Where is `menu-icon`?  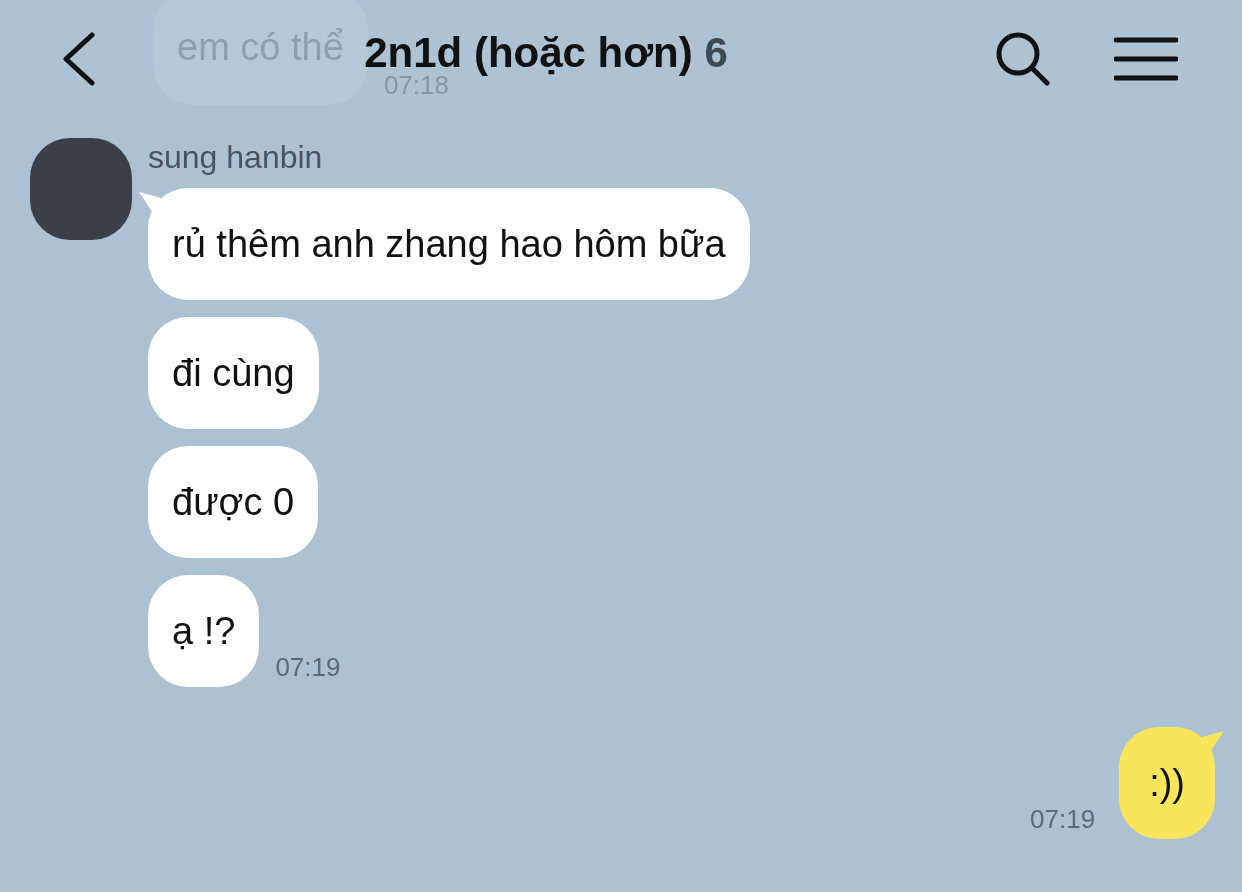 menu-icon is located at coordinates (1146, 58).